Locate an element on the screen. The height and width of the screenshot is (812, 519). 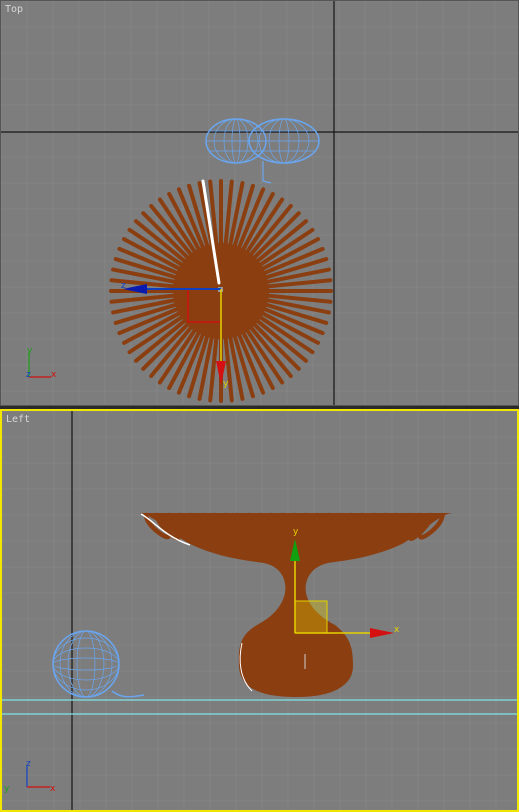
wireframe-ball-left is located at coordinates (98, 664).